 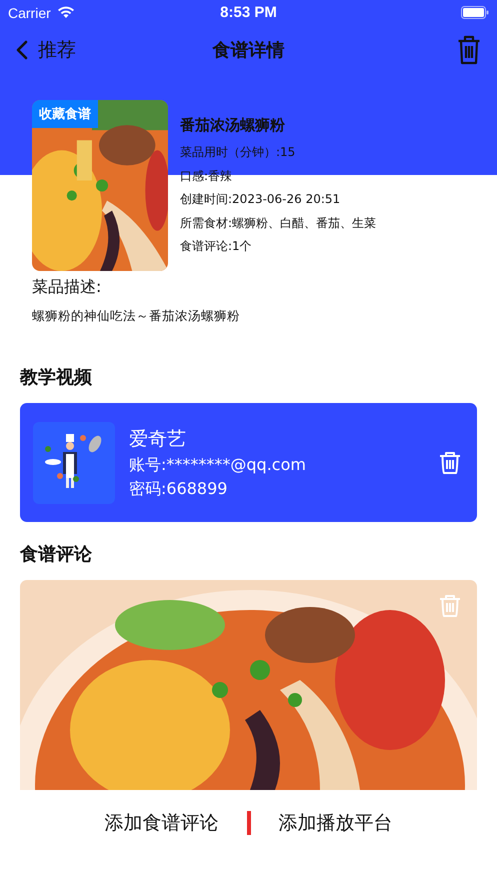 I want to click on add-button: 添加食谱评论, so click(x=161, y=823).